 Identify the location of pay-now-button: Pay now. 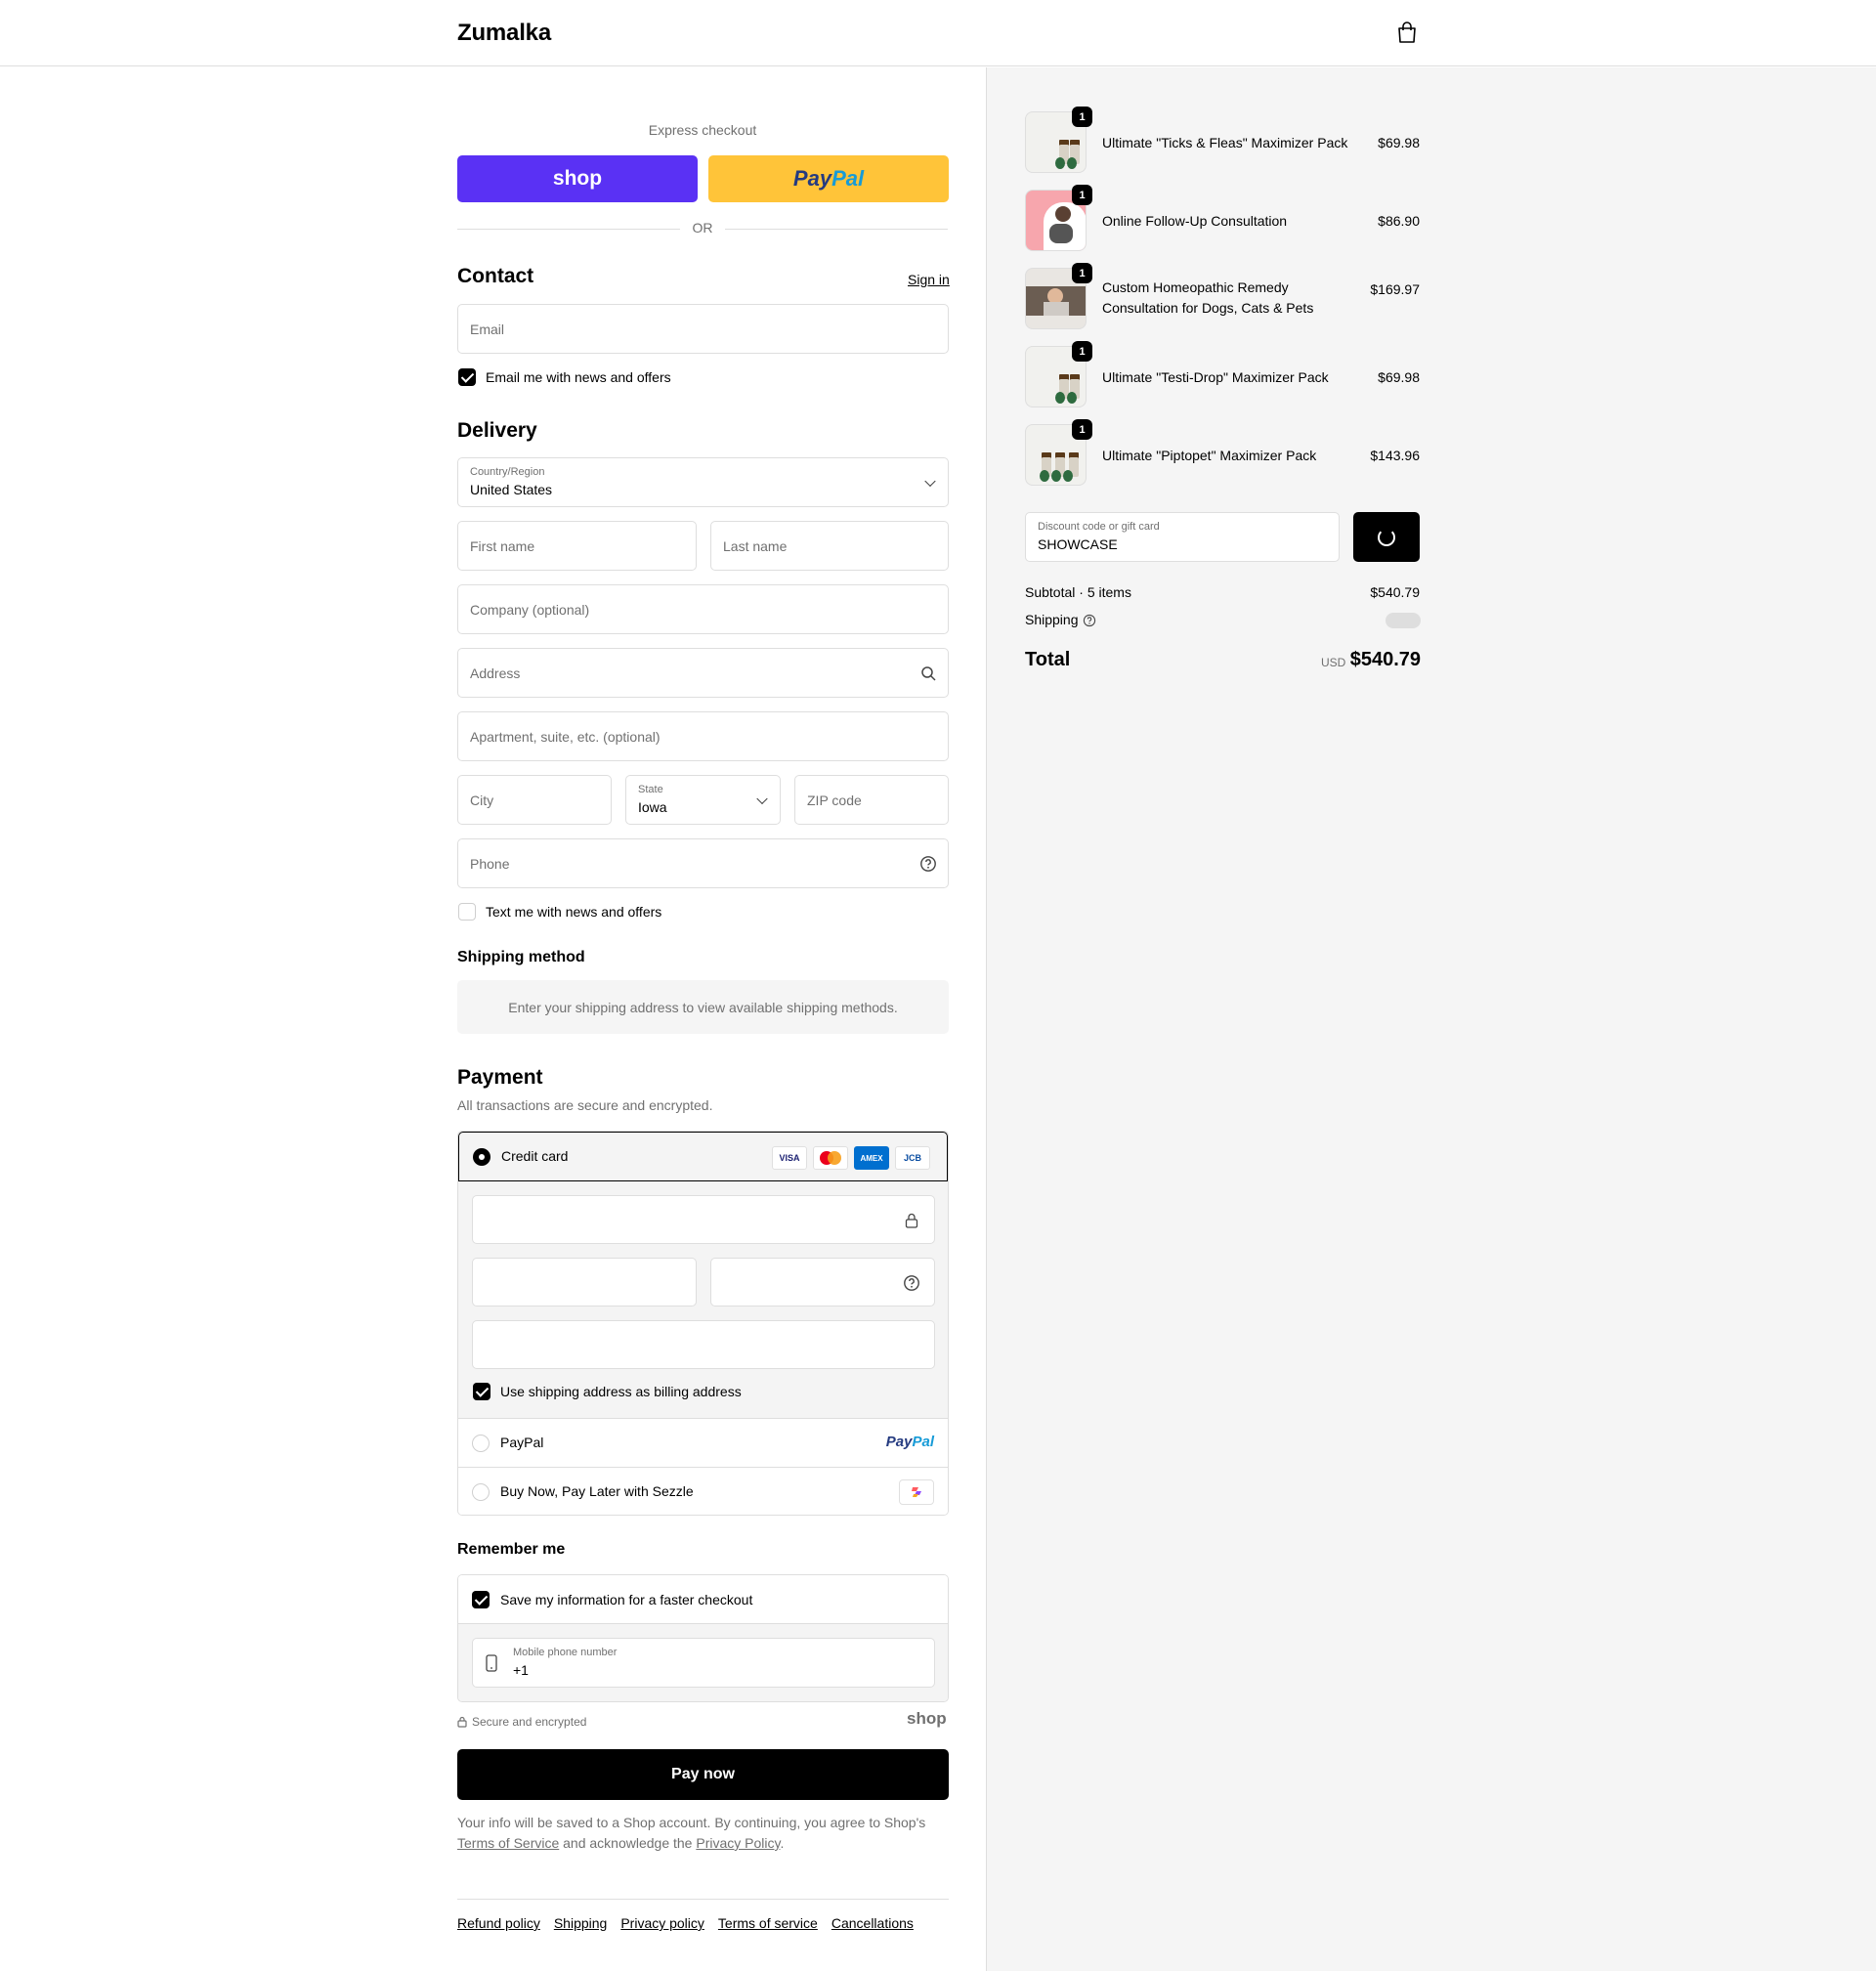
(703, 1774).